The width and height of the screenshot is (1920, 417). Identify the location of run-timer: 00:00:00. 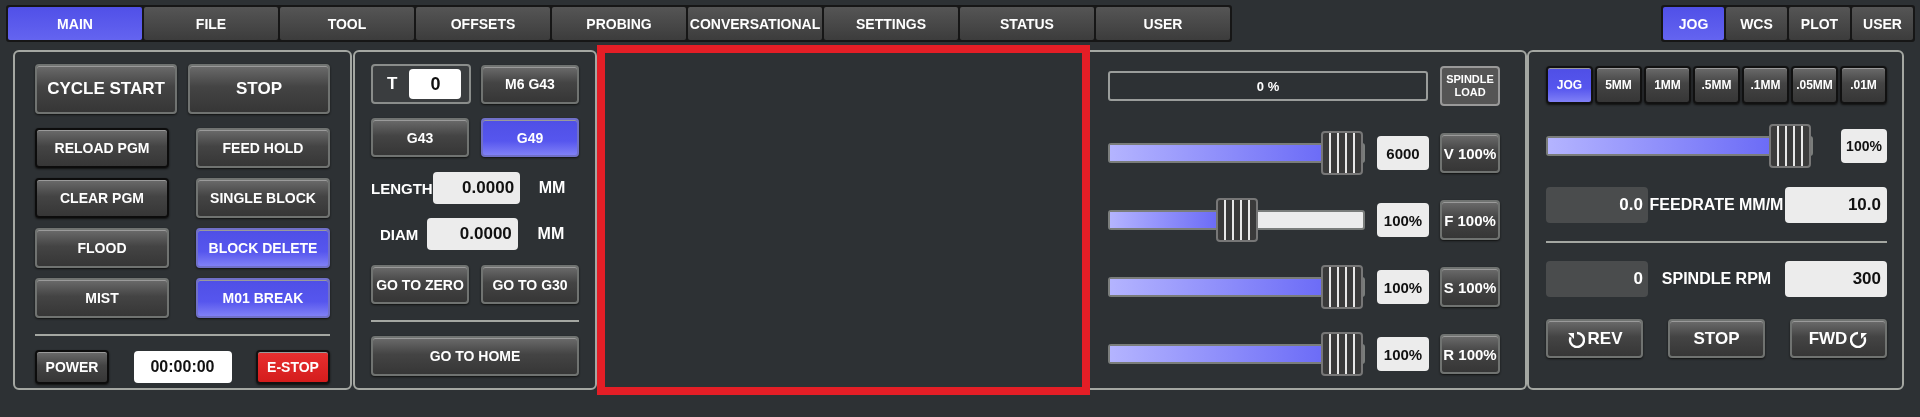
(182, 367).